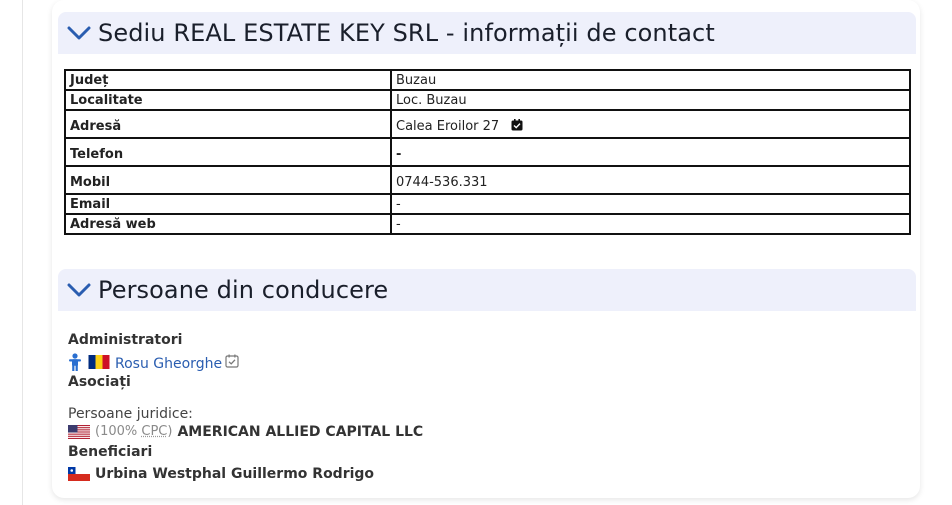 This screenshot has width=952, height=505. I want to click on person-icon, so click(75, 362).